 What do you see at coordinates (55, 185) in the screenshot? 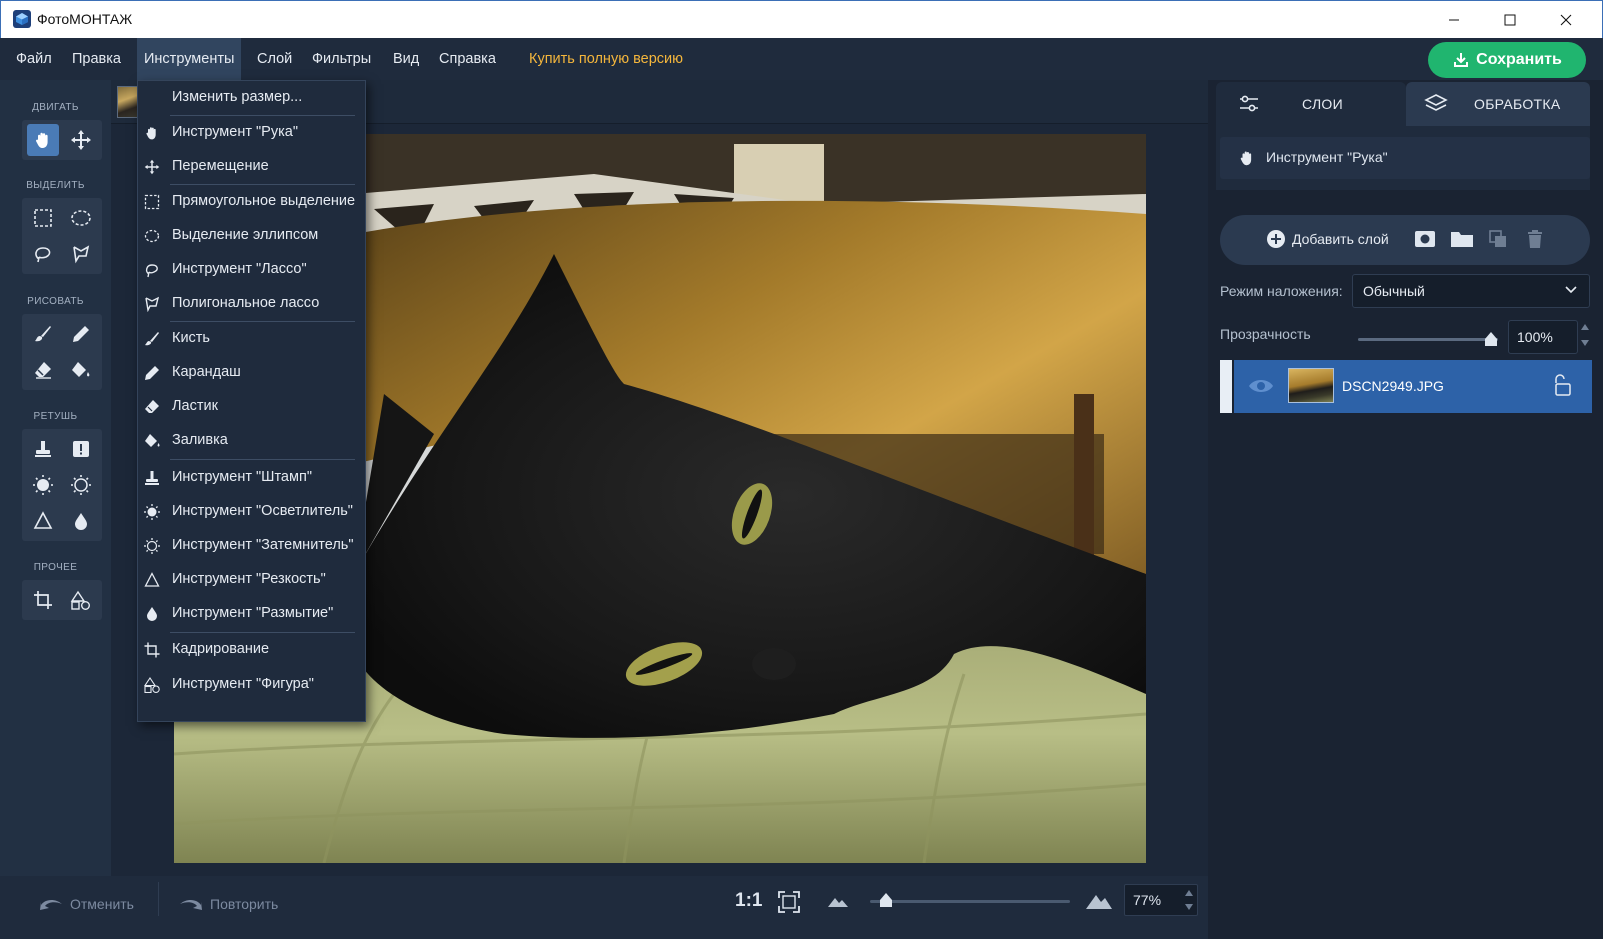
I see `section-select-label: ВЫДЕЛИТЬ` at bounding box center [55, 185].